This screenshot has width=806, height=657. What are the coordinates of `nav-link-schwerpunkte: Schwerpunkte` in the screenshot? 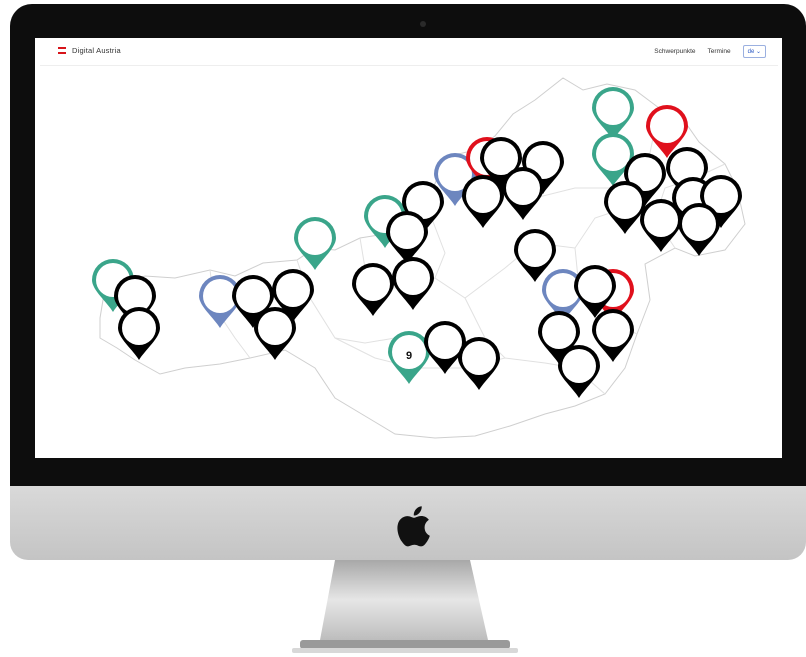 It's located at (674, 51).